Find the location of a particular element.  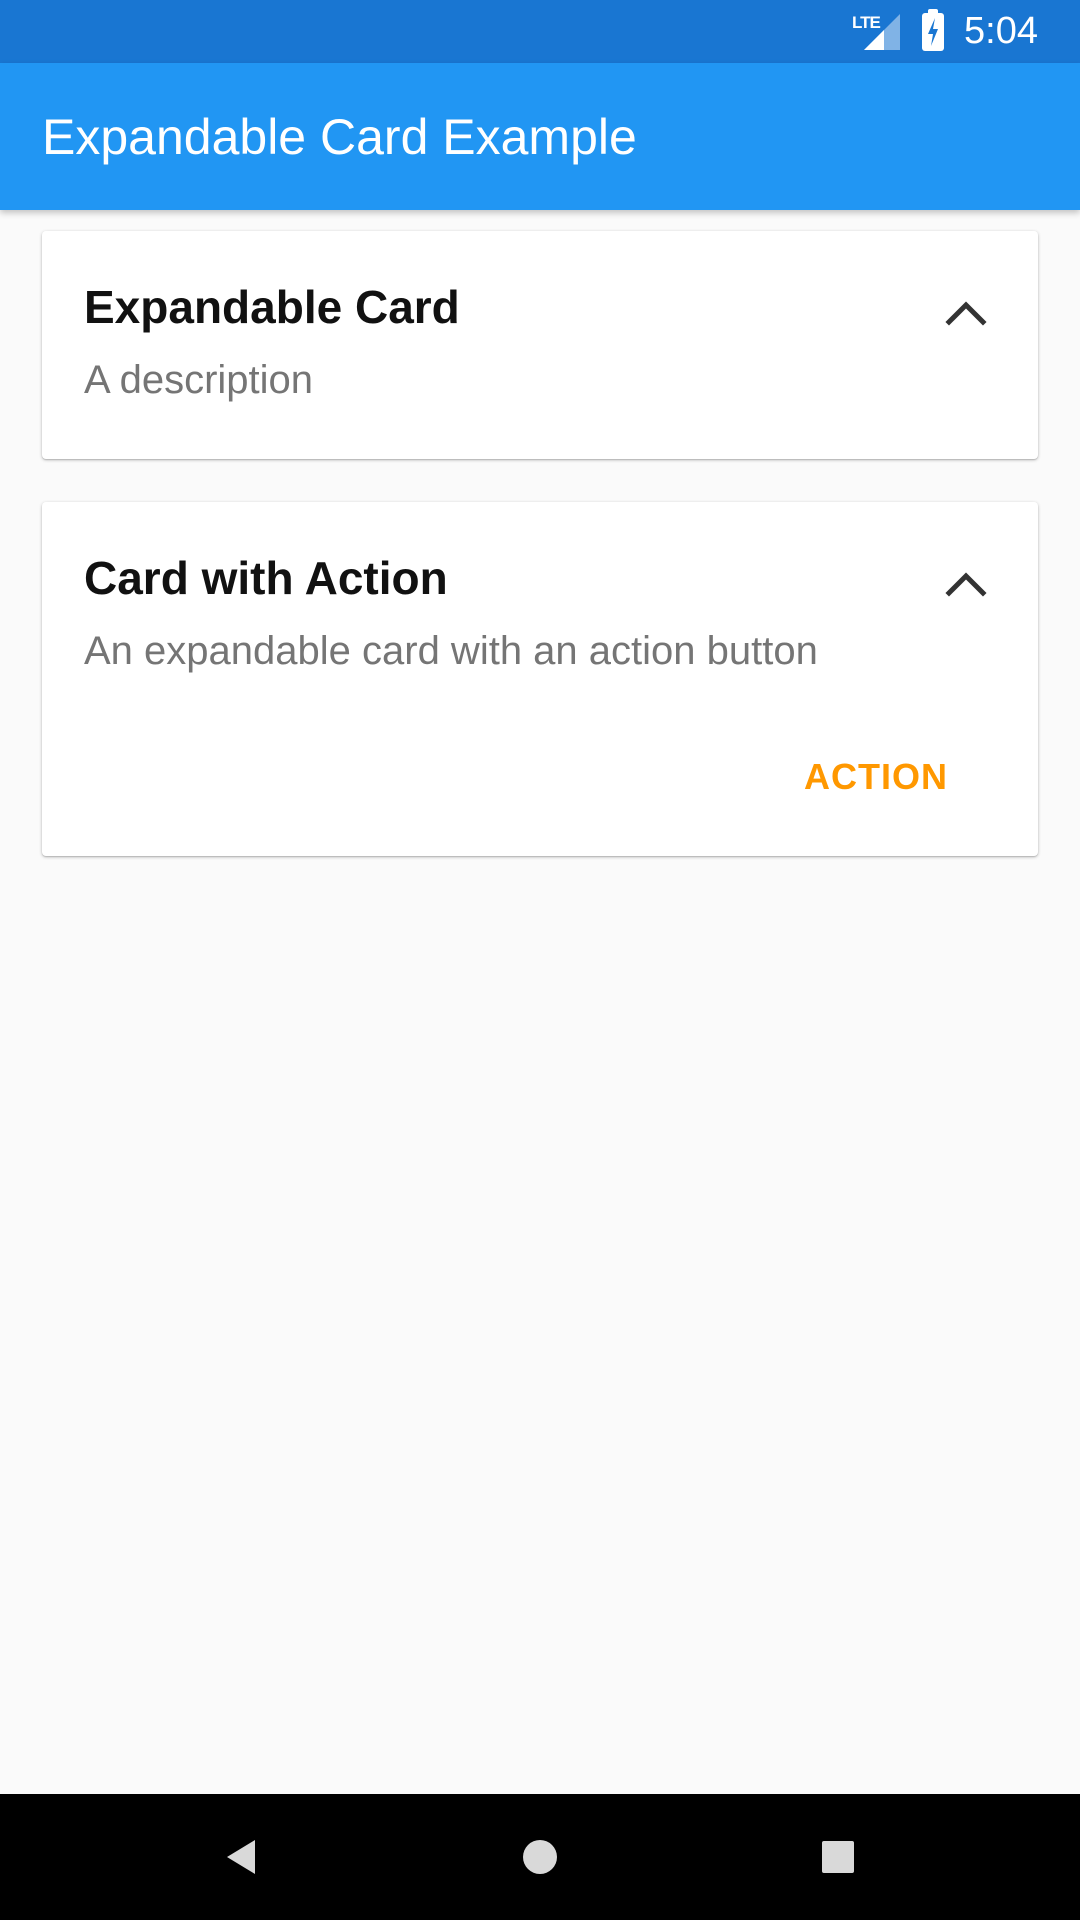

card-actions: ACTION is located at coordinates (876, 777).